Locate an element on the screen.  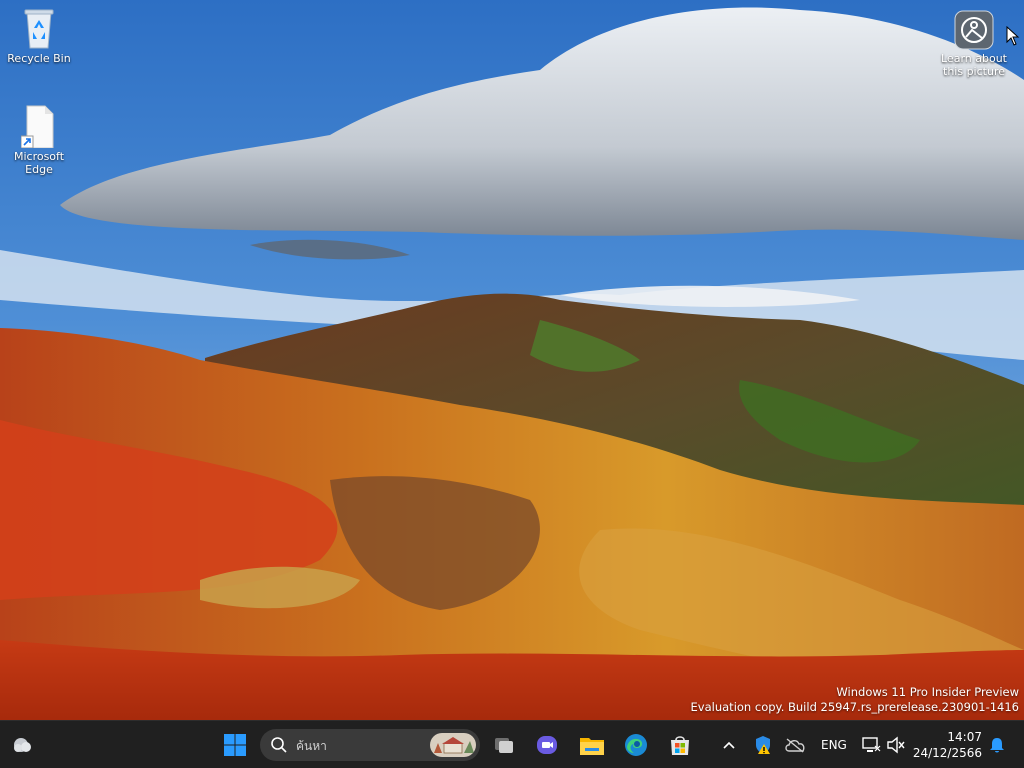
chevron-up-icon is located at coordinates (729, 745).